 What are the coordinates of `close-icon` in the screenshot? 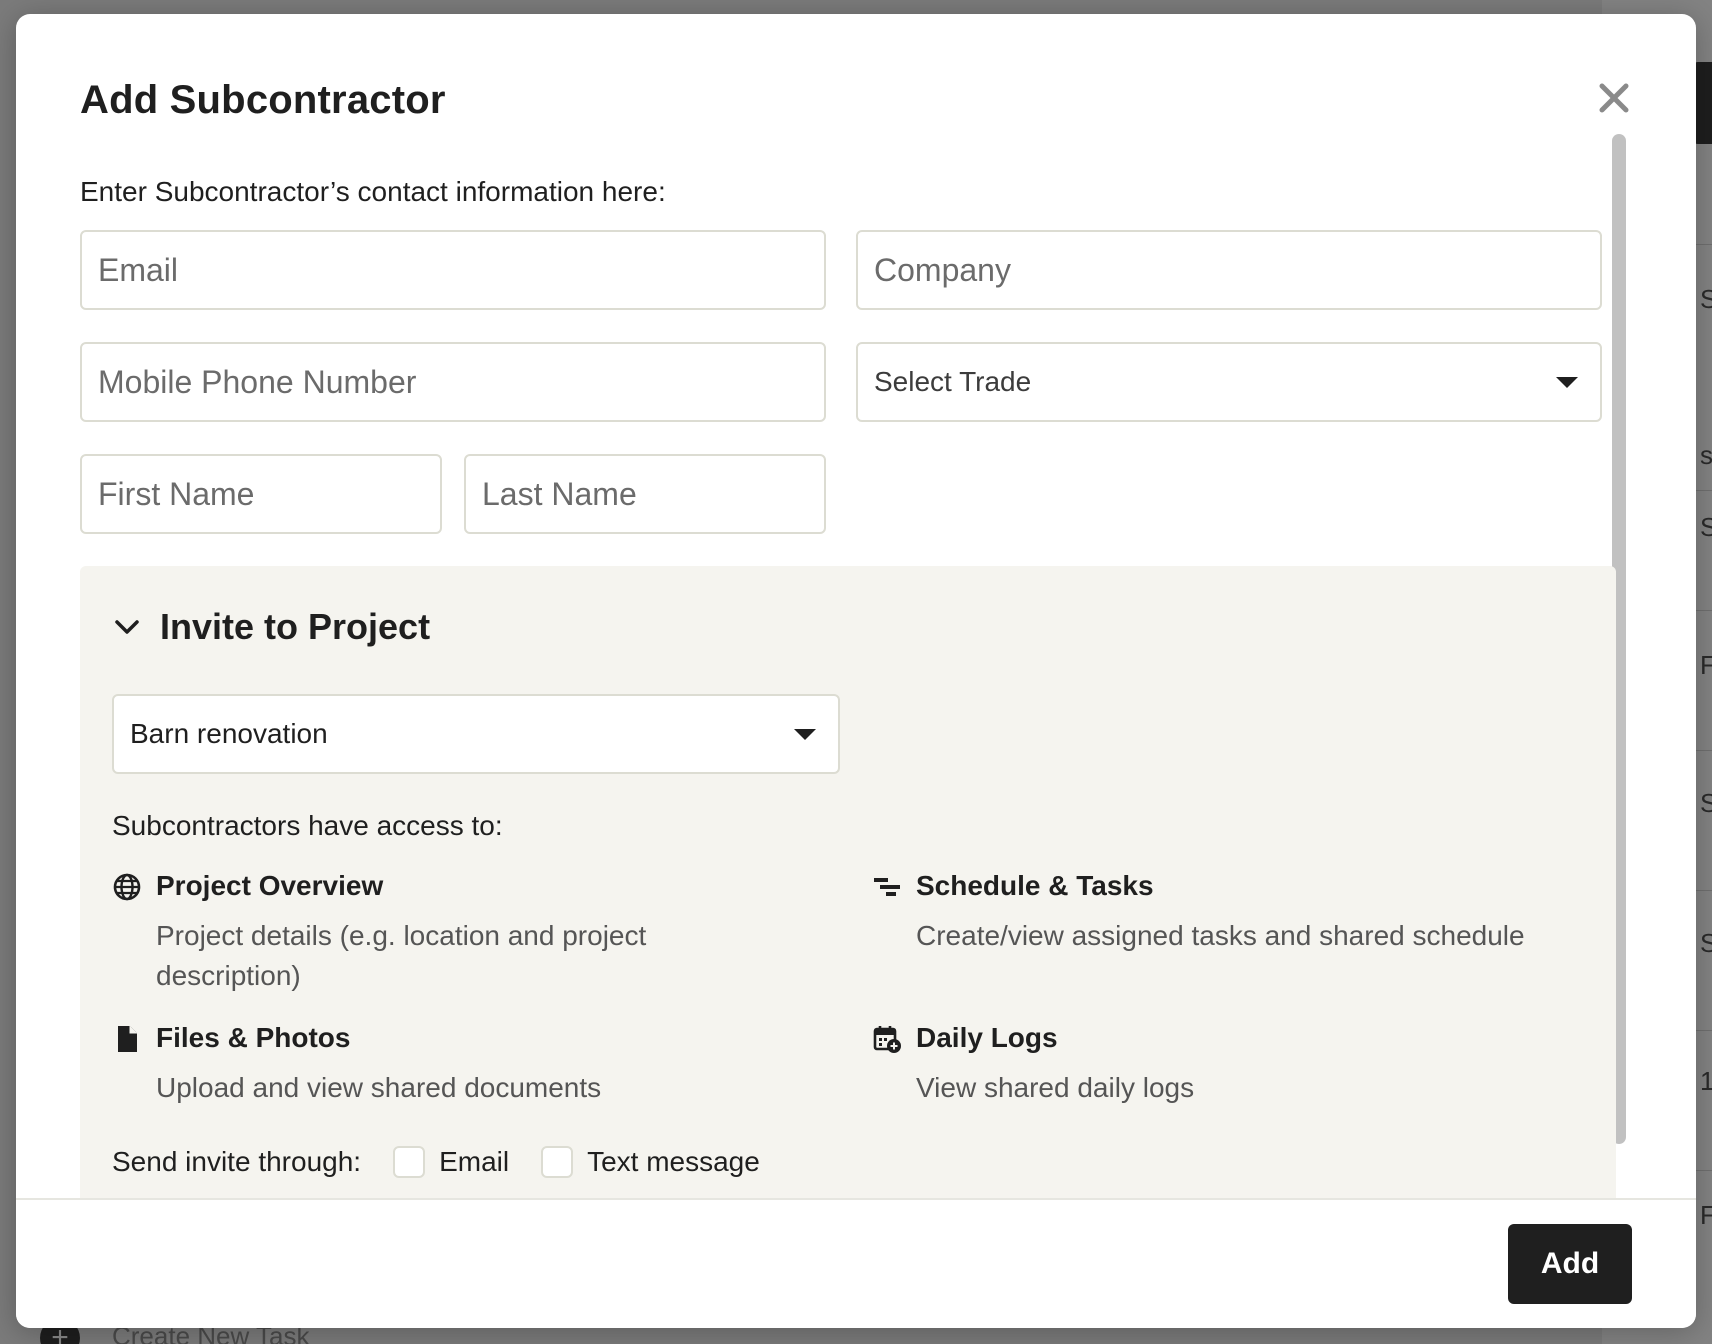 It's located at (1614, 98).